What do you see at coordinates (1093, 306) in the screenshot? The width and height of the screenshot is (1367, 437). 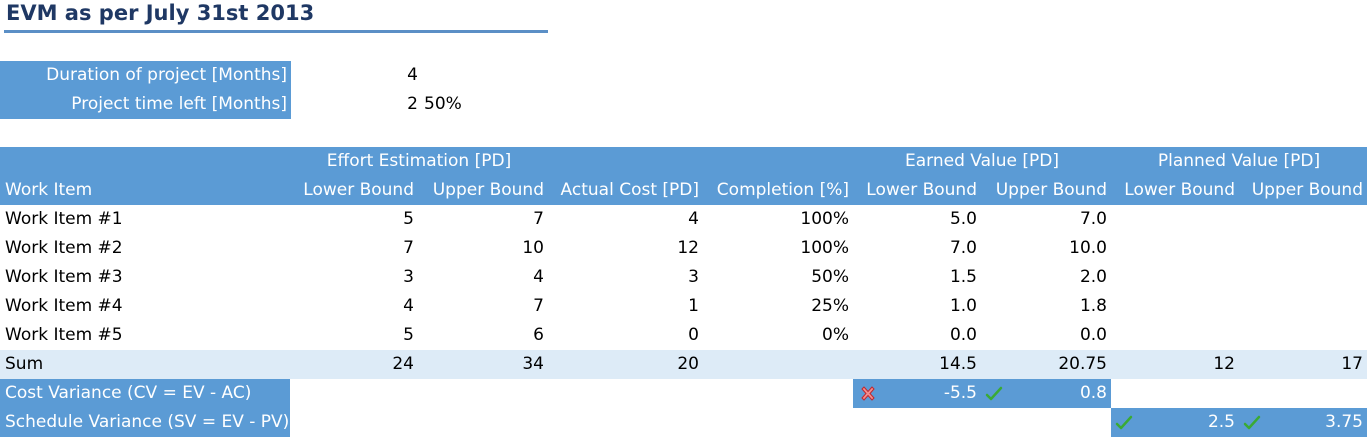 I see `ev-upper-bound: 1.8` at bounding box center [1093, 306].